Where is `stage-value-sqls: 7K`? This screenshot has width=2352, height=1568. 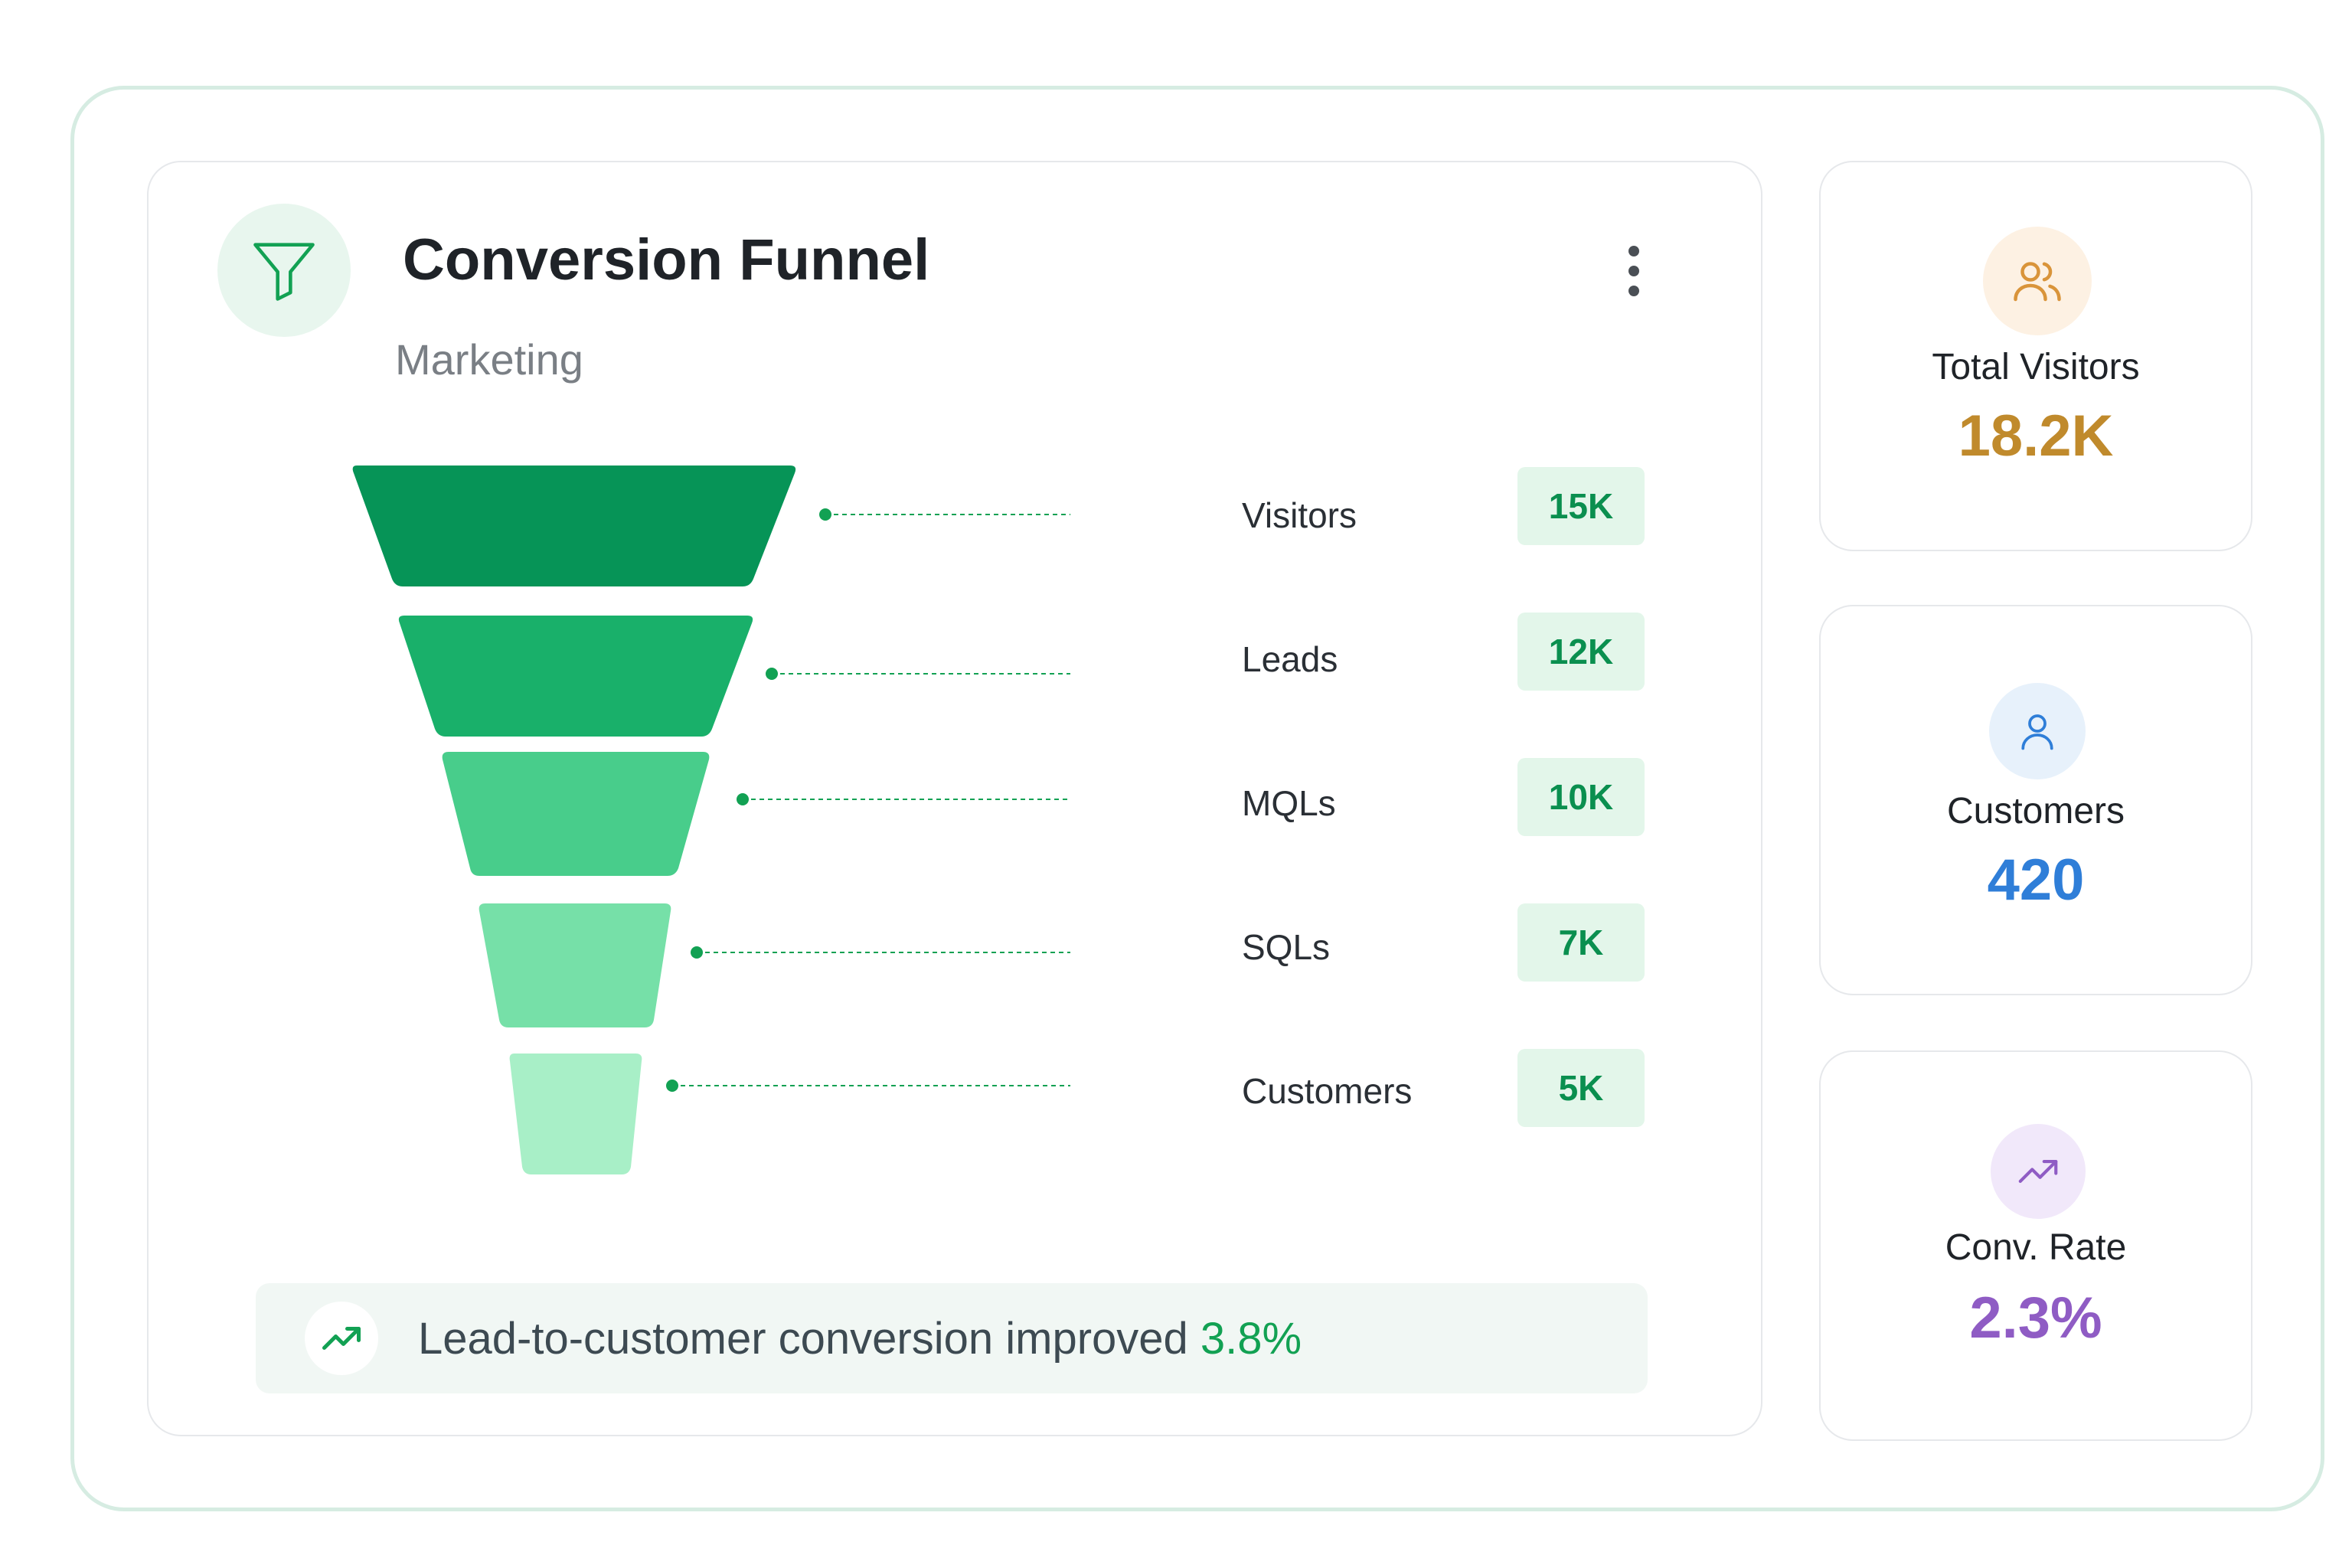 stage-value-sqls: 7K is located at coordinates (1581, 942).